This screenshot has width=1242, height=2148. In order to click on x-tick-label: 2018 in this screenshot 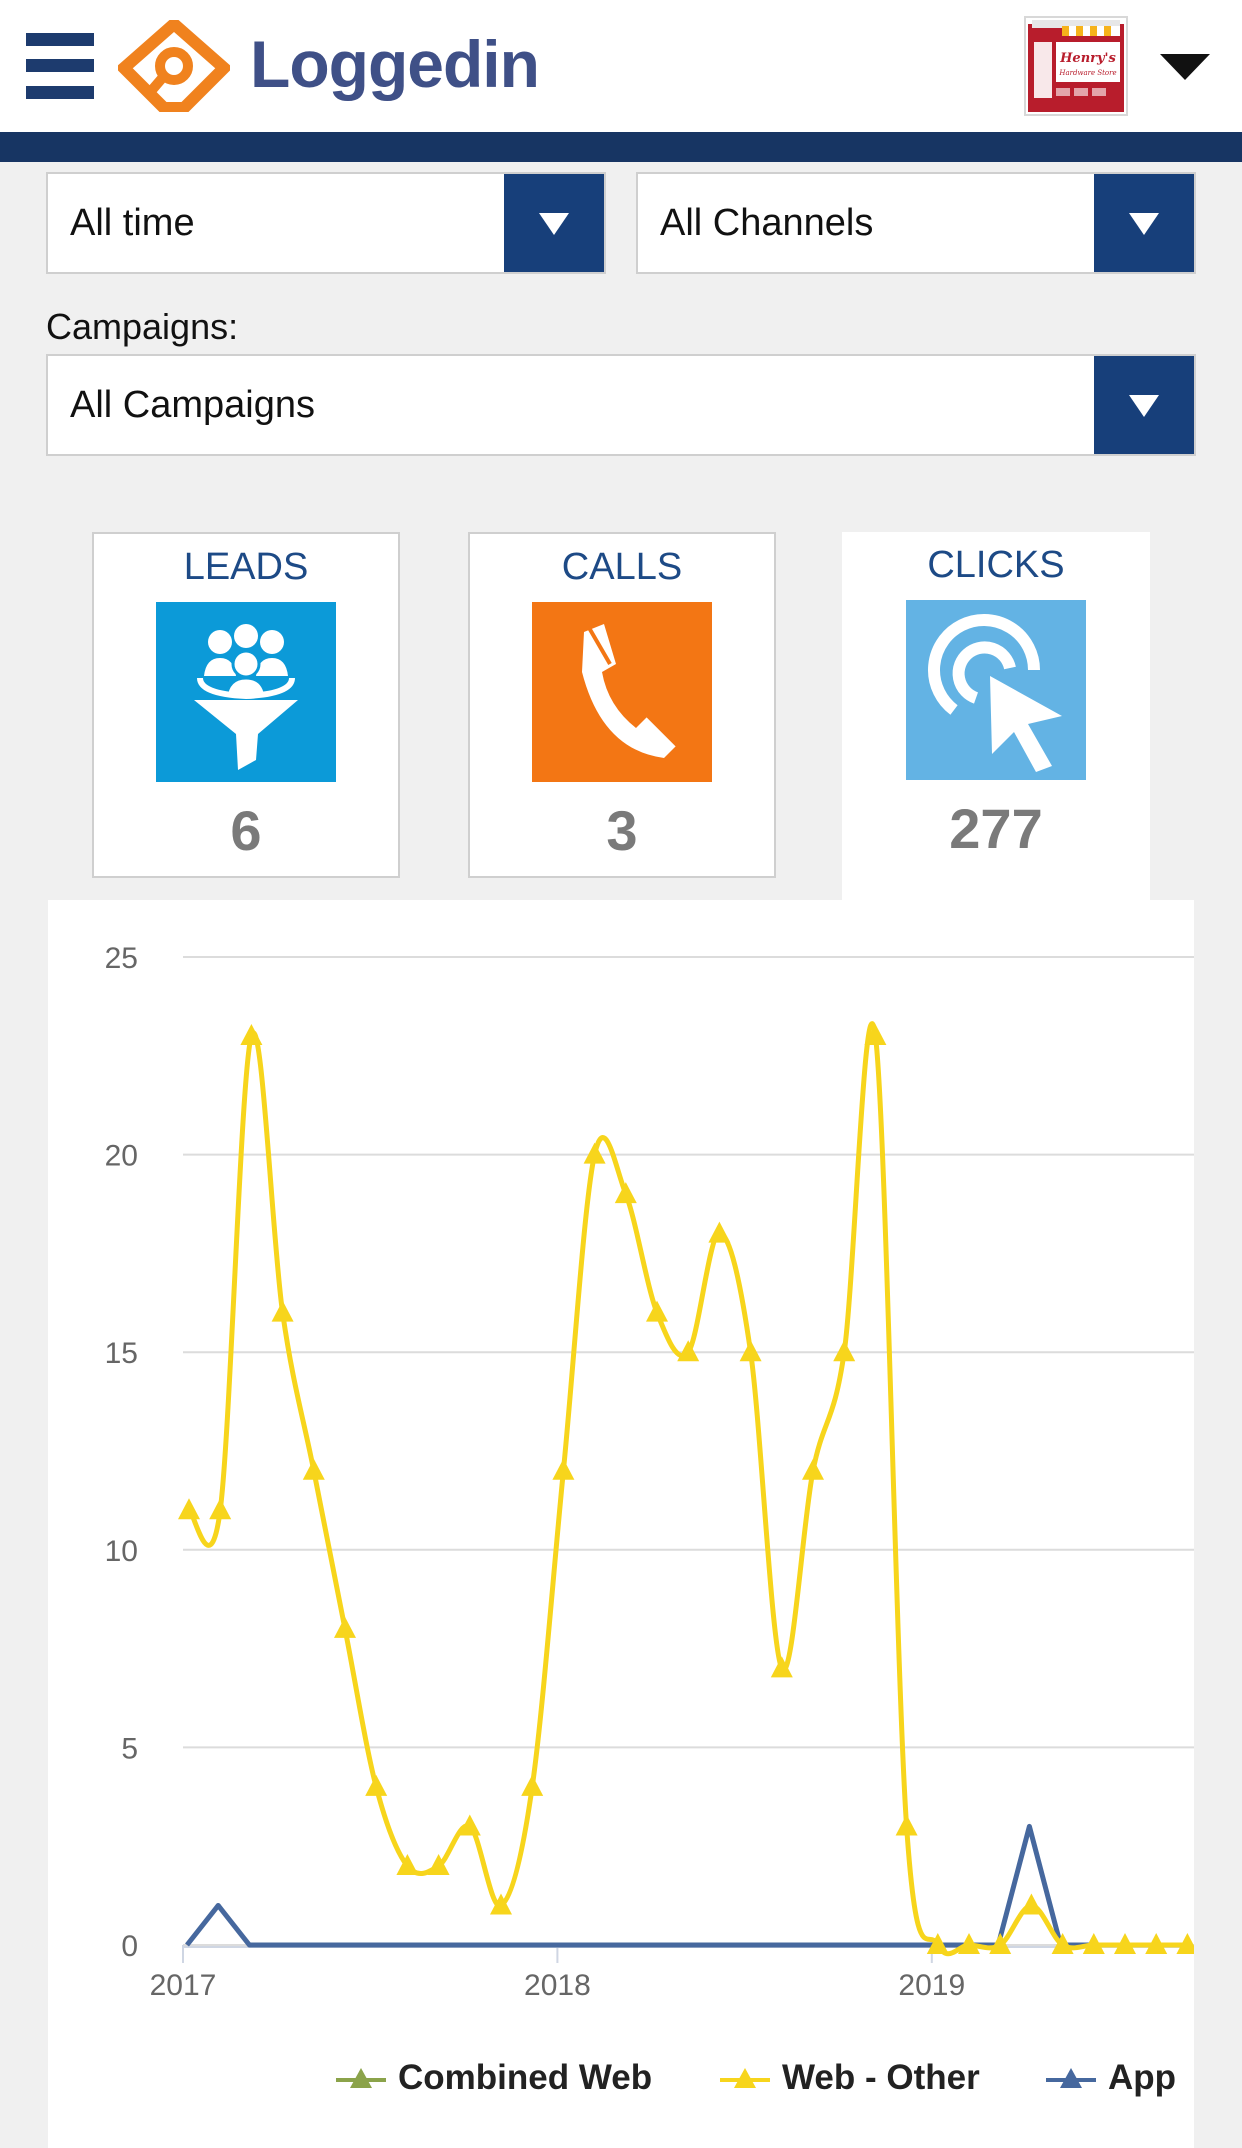, I will do `click(557, 1985)`.